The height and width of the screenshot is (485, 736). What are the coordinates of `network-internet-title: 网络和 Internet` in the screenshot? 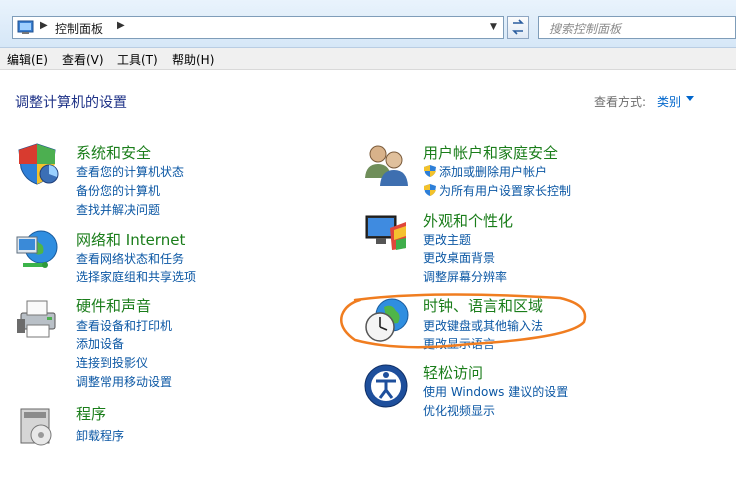 It's located at (130, 239).